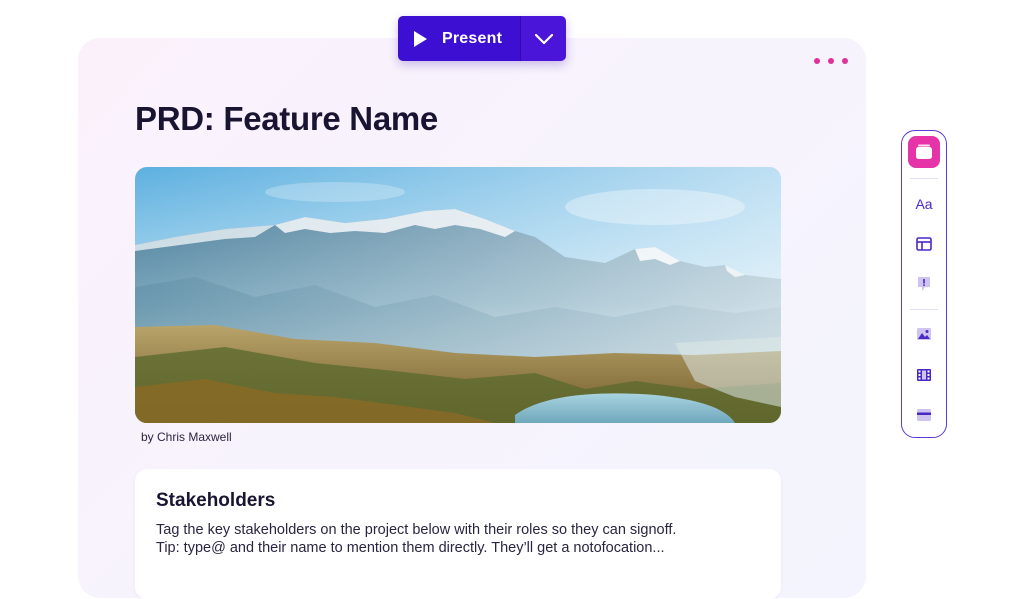  Describe the element at coordinates (472, 38) in the screenshot. I see `present-label: Present` at that location.